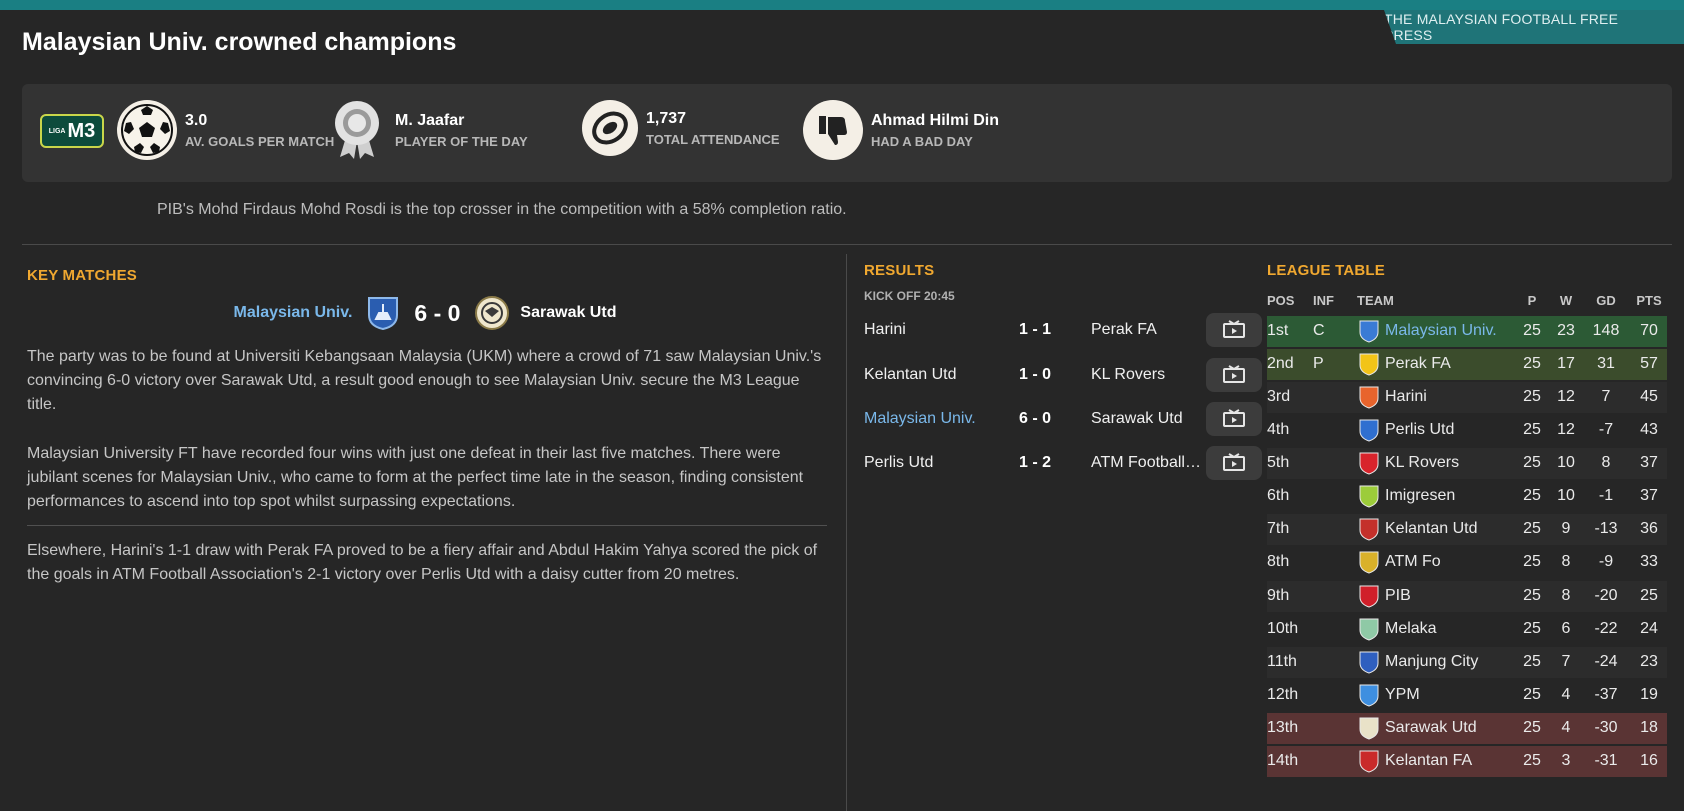  Describe the element at coordinates (1467, 629) in the screenshot. I see `league-table-row: 10th Melaka 25 6 -22 24` at that location.